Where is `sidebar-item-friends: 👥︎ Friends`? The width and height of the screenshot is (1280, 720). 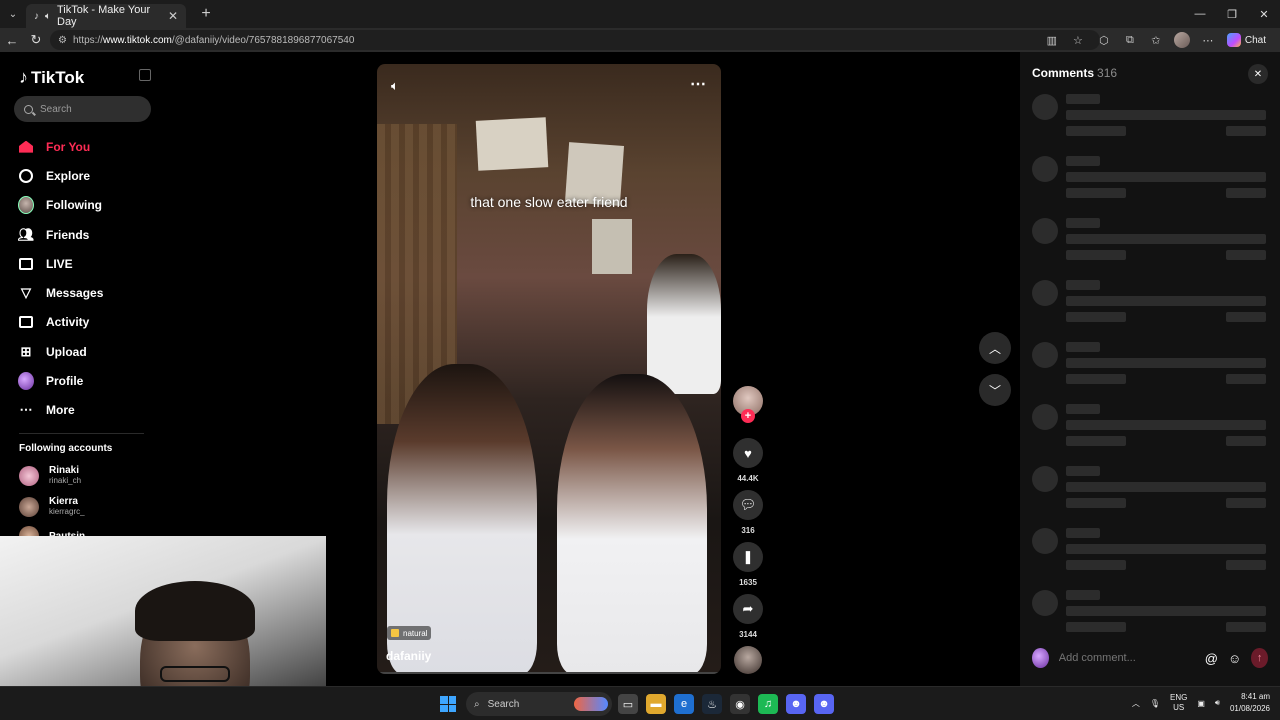 sidebar-item-friends: 👥︎ Friends is located at coordinates (84, 234).